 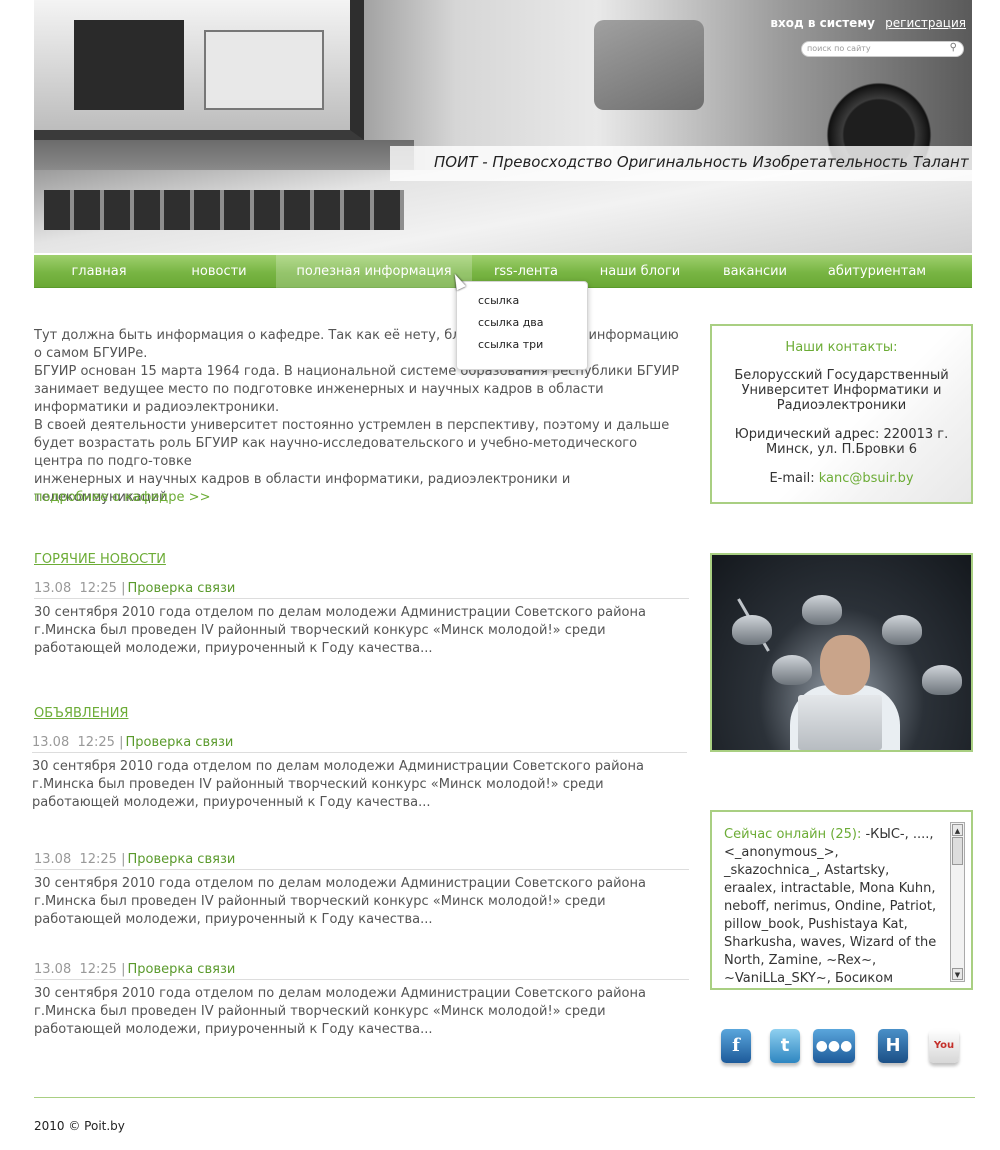 What do you see at coordinates (866, 478) in the screenshot?
I see `email-link: kanc@bsuir.by` at bounding box center [866, 478].